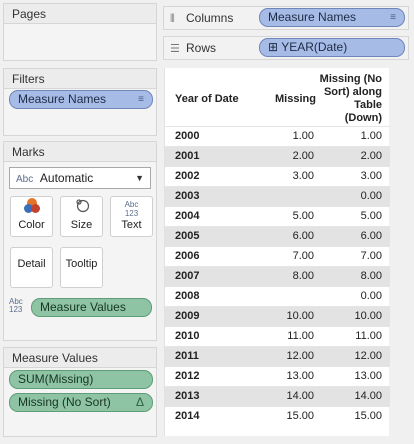  What do you see at coordinates (300, 416) in the screenshot?
I see `cell-missing: 15.00` at bounding box center [300, 416].